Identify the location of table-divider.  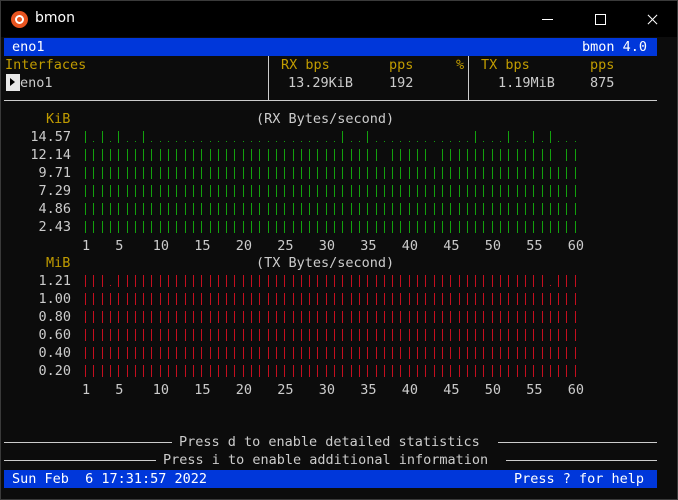
(468, 78).